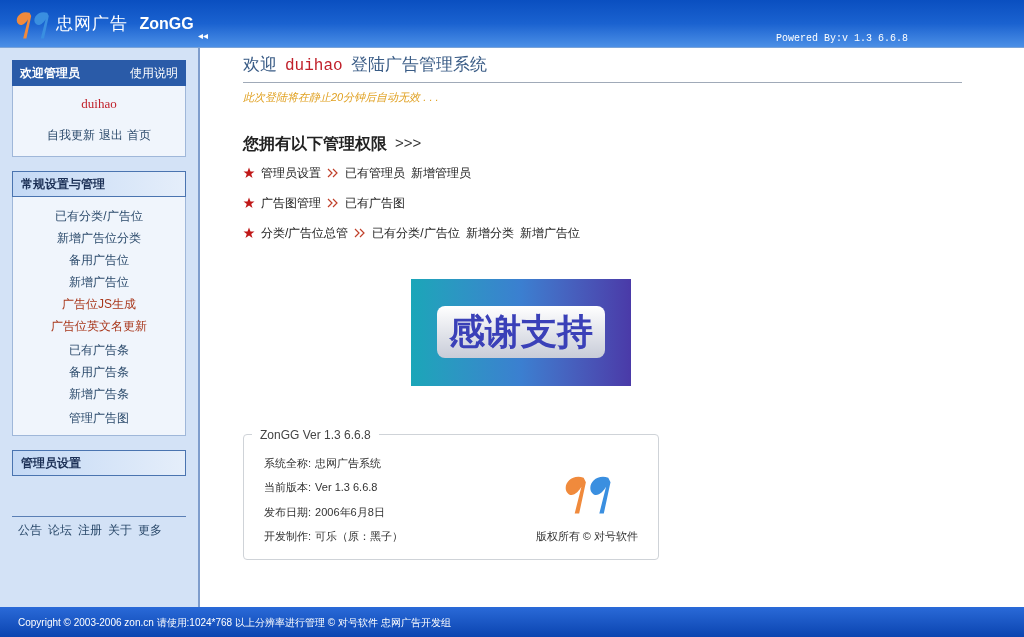  I want to click on footer-link: 关于, so click(120, 529).